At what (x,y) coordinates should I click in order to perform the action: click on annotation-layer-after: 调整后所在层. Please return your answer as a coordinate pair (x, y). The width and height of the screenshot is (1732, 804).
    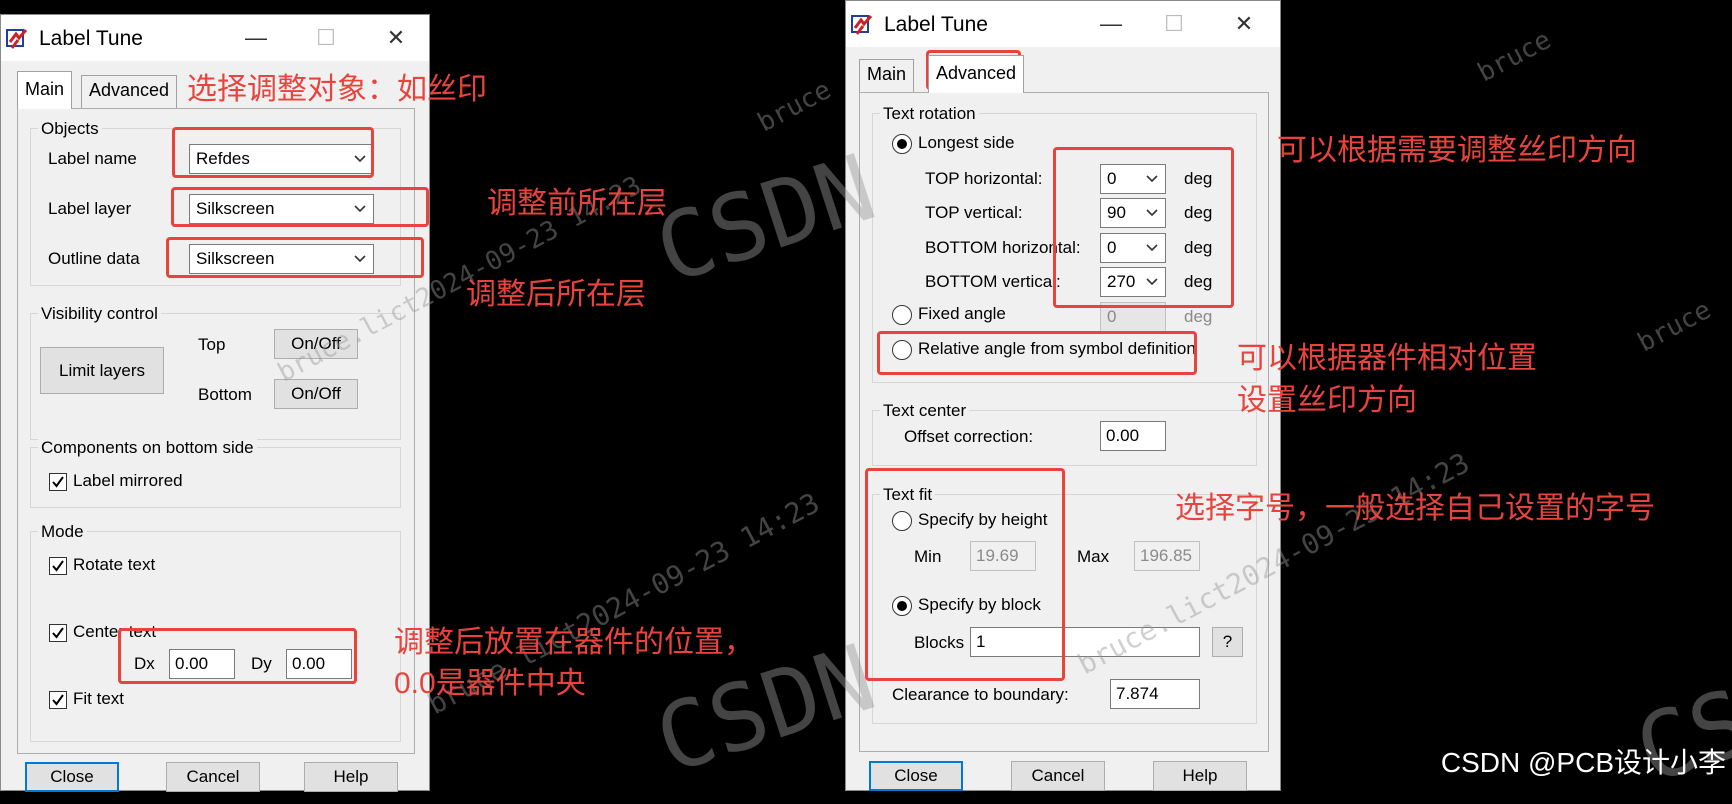
    Looking at the image, I should click on (556, 294).